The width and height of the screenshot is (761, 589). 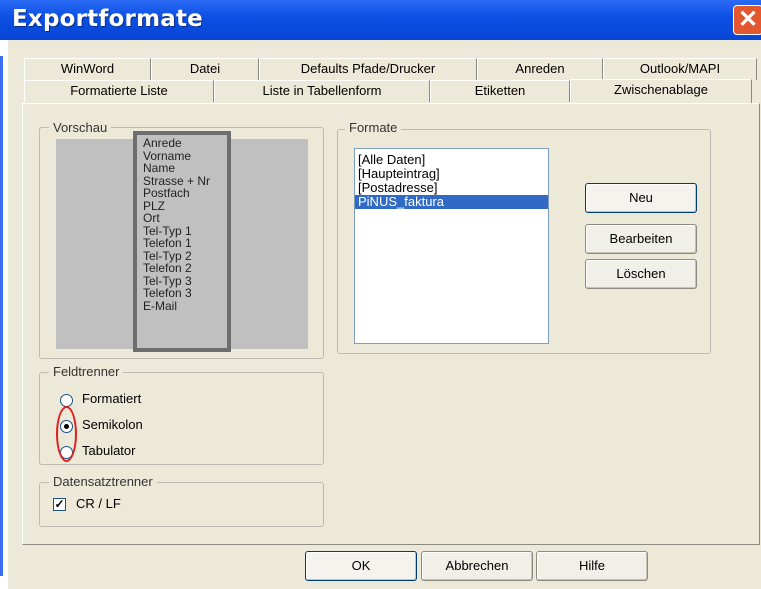 What do you see at coordinates (322, 91) in the screenshot?
I see `tab-liste-in-tabellenform: Liste in Tabellenform` at bounding box center [322, 91].